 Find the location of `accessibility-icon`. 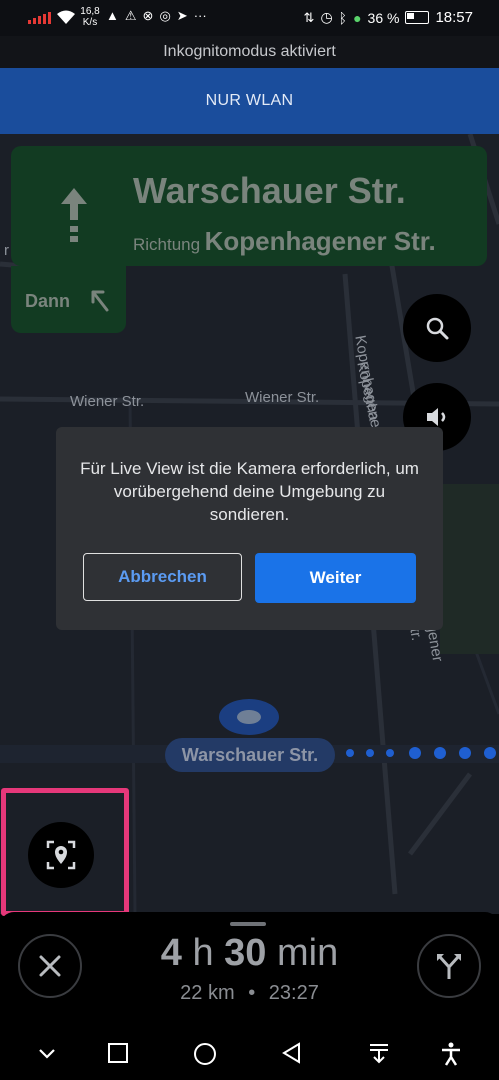

accessibility-icon is located at coordinates (451, 1054).